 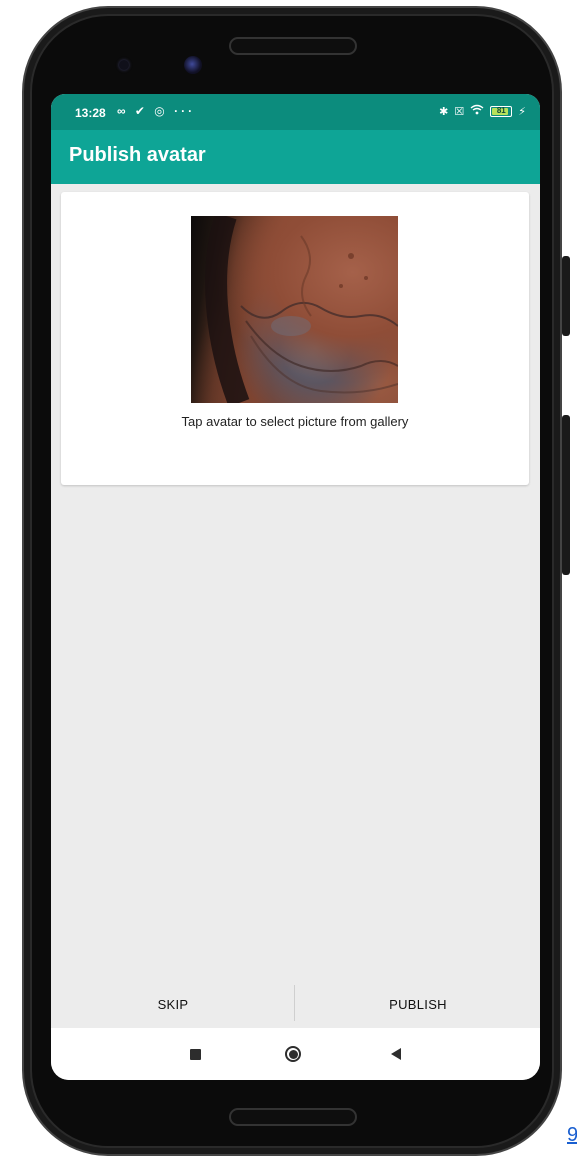 What do you see at coordinates (195, 1054) in the screenshot?
I see `recents-icon` at bounding box center [195, 1054].